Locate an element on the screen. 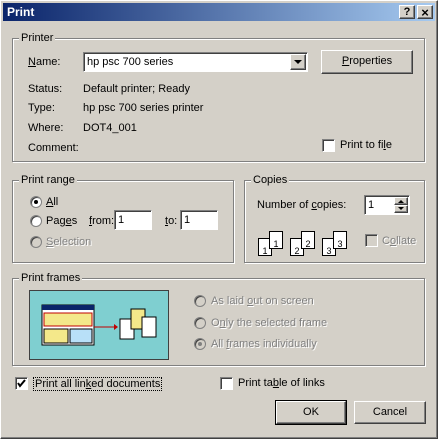  frames-selected-radio is located at coordinates (200, 323).